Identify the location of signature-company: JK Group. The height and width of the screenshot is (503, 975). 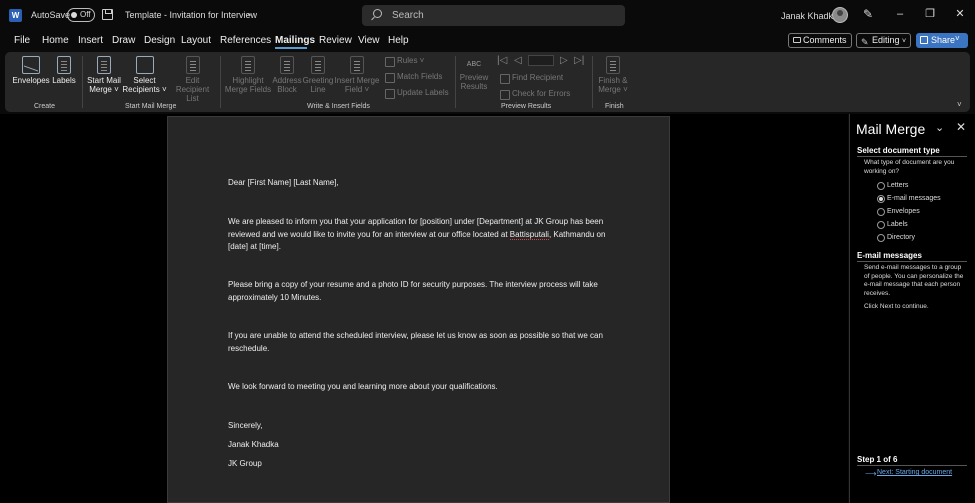
(423, 464).